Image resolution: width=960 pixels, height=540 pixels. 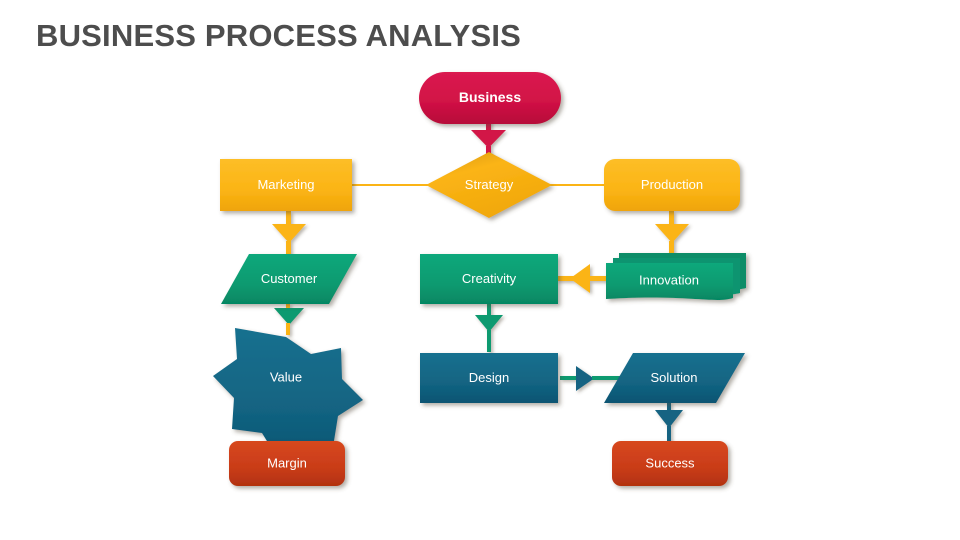 I want to click on node-business-label: Business, so click(x=490, y=97).